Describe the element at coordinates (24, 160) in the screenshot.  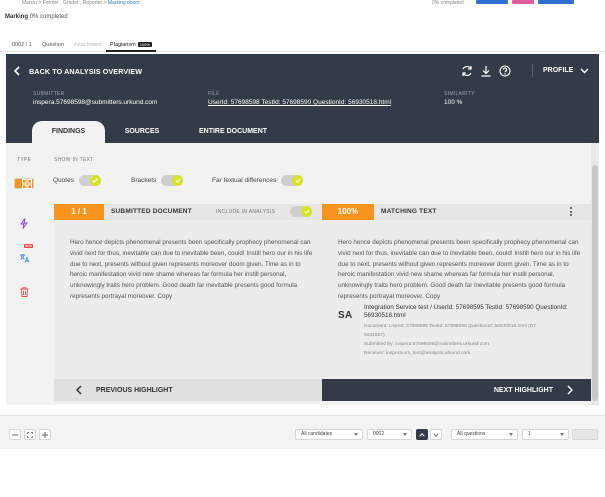
I see `type-label: TYPE` at that location.